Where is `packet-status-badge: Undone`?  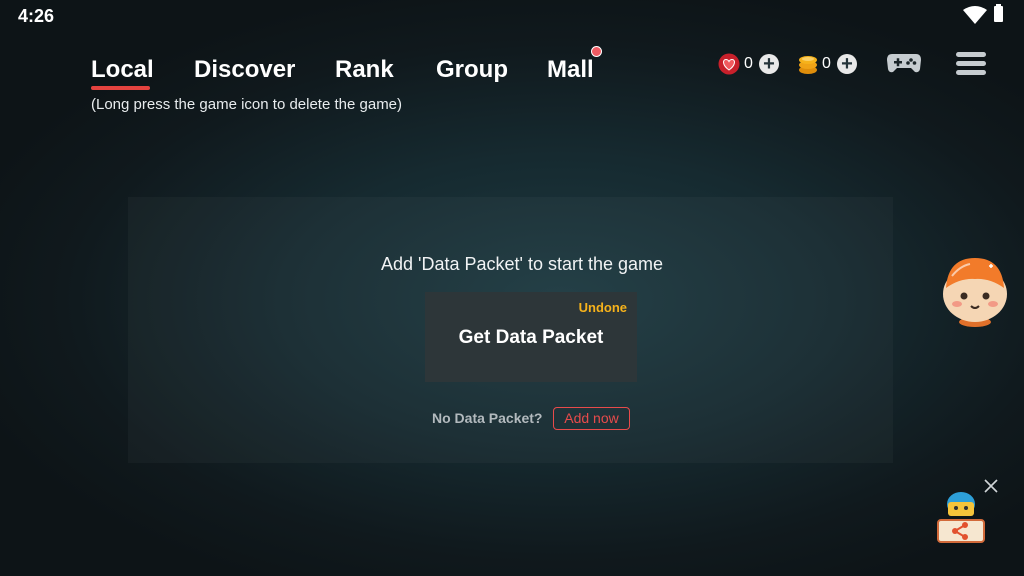 packet-status-badge: Undone is located at coordinates (602, 307).